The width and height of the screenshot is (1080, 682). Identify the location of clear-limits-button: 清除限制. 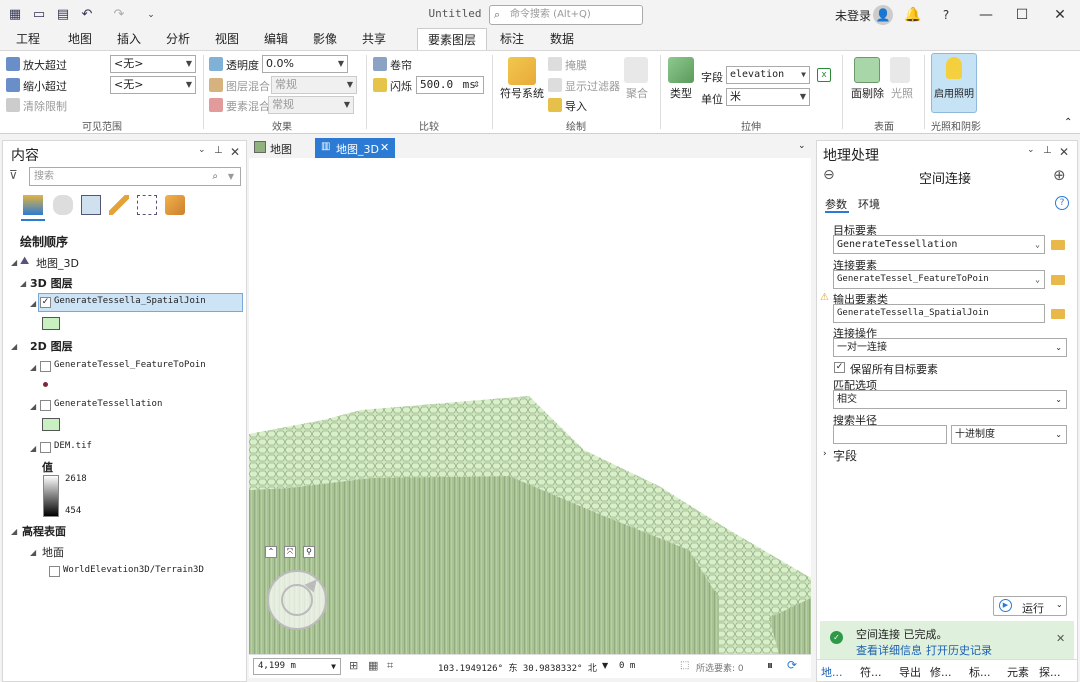
(45, 106).